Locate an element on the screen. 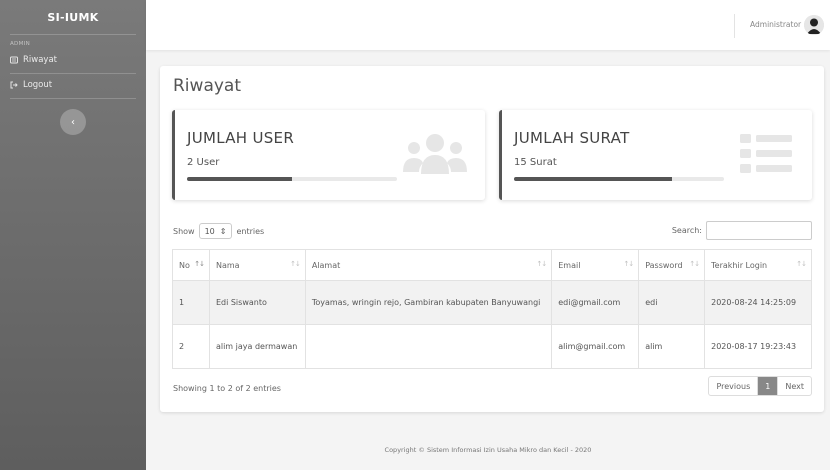 The image size is (830, 470). stat-card-surat: JUMLAH SURAT 15 Surat is located at coordinates (655, 155).